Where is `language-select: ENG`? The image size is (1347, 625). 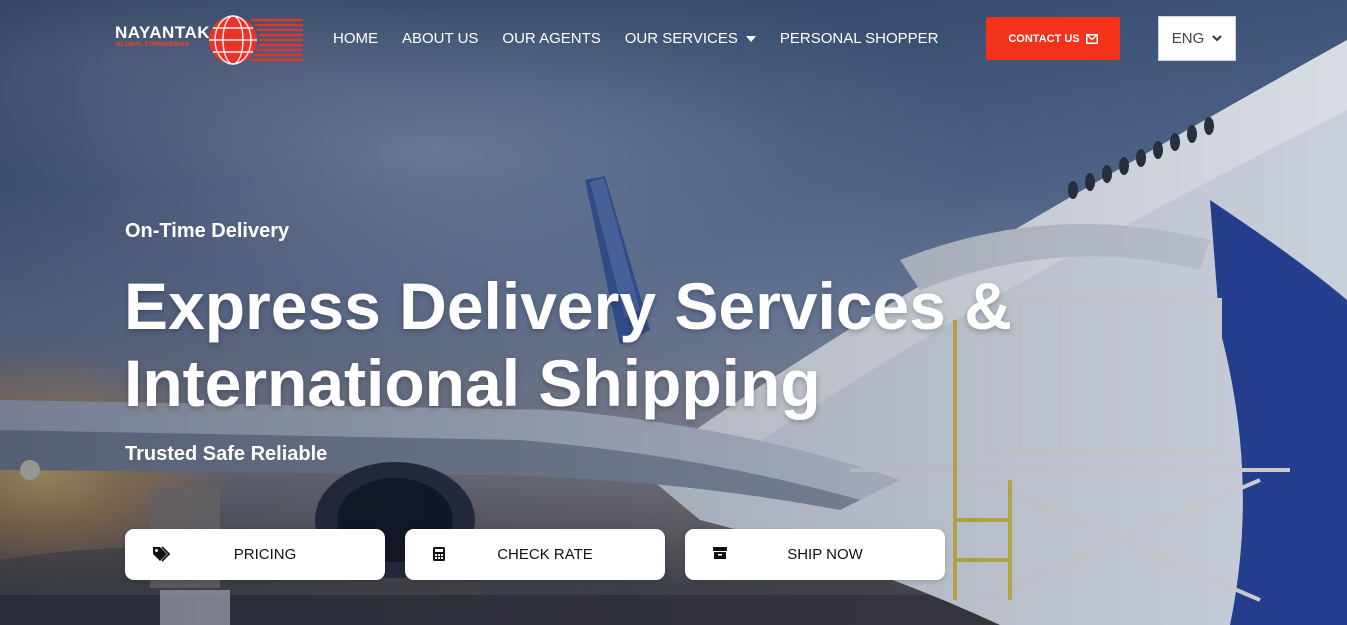
language-select: ENG is located at coordinates (1197, 38).